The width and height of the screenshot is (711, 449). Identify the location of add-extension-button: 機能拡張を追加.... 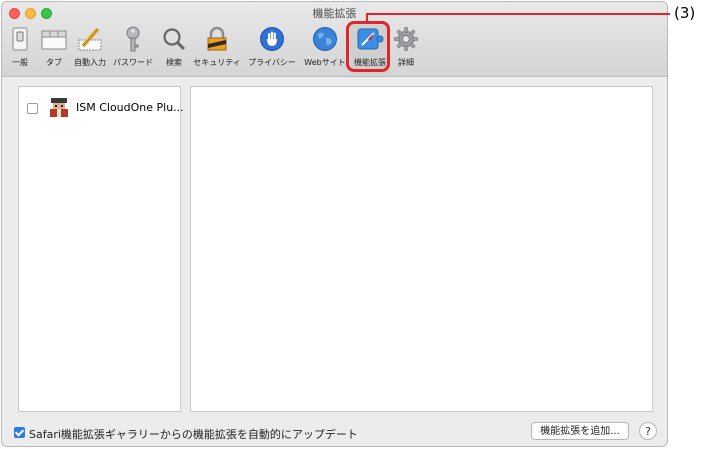
(580, 431).